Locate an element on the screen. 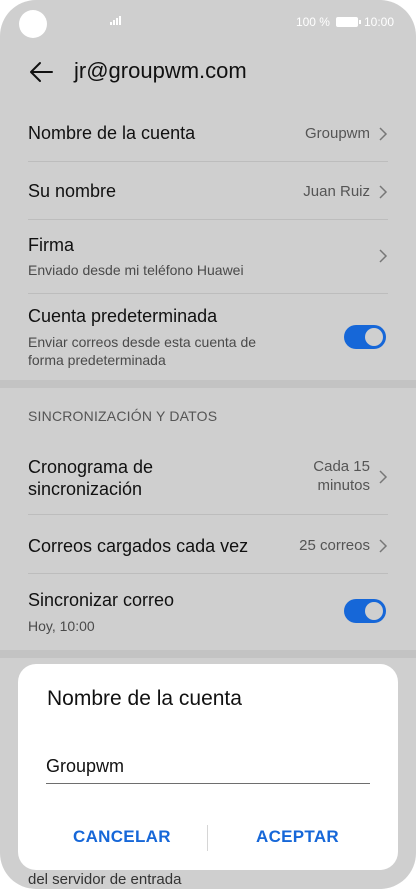 The image size is (416, 889). sync-schedule-label-1: Cronograma de is located at coordinates (91, 467).